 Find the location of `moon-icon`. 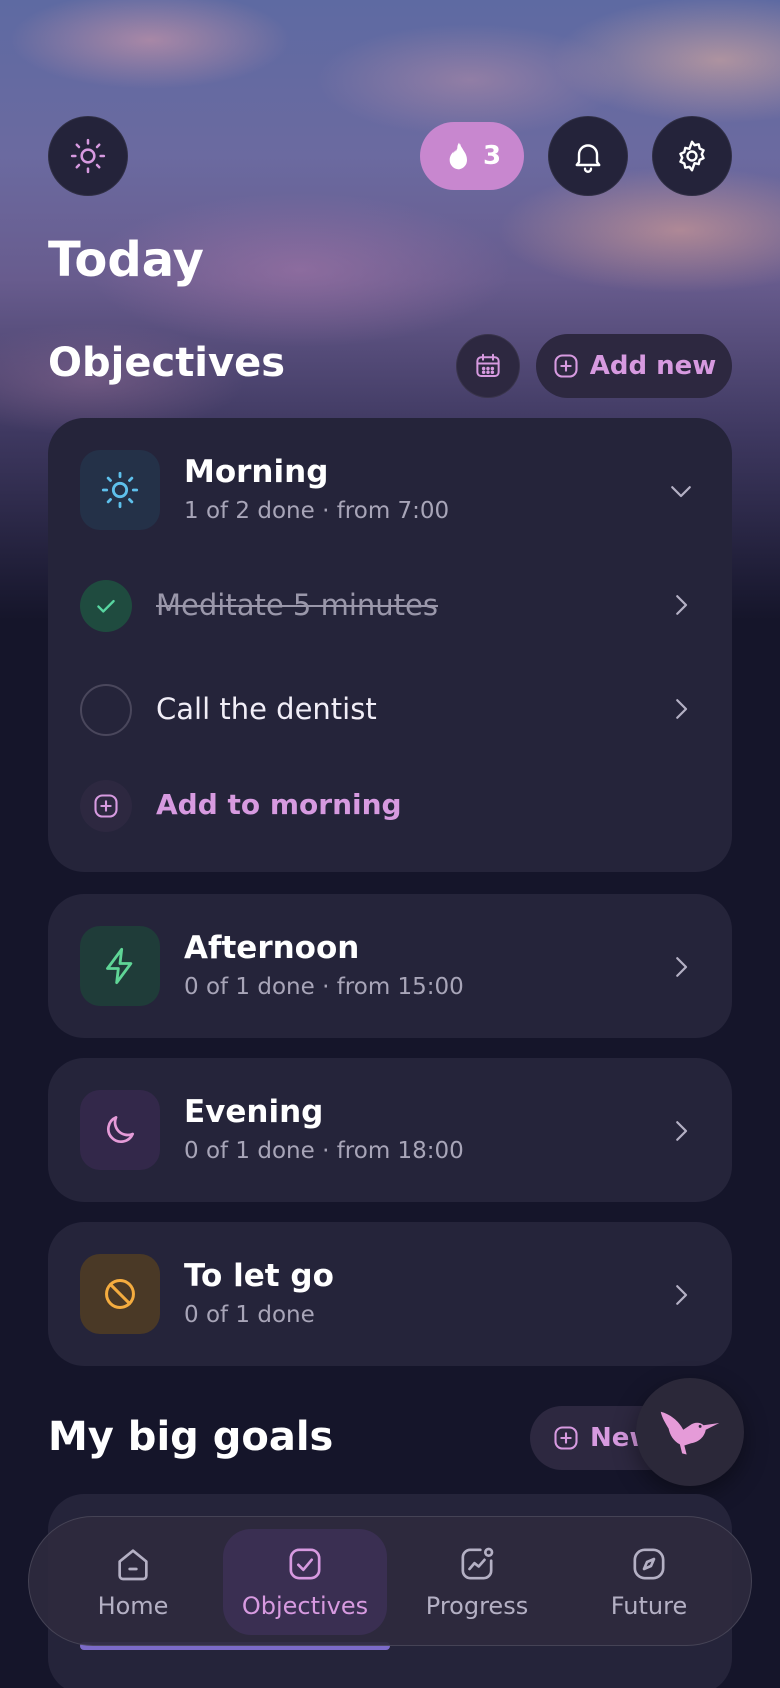

moon-icon is located at coordinates (121, 1129).